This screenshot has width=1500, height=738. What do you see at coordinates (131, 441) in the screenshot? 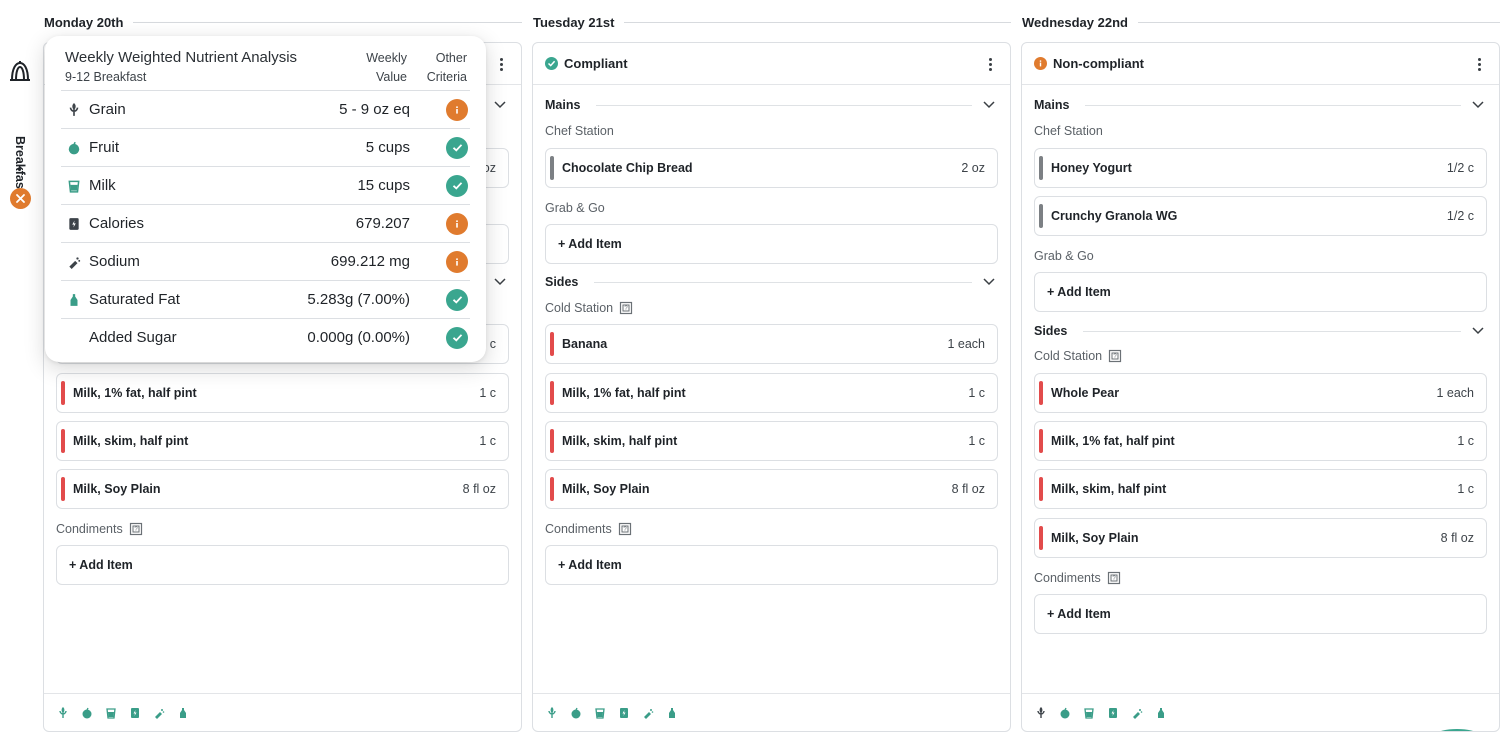
I see `item-name: Milk, skim, half pint` at bounding box center [131, 441].